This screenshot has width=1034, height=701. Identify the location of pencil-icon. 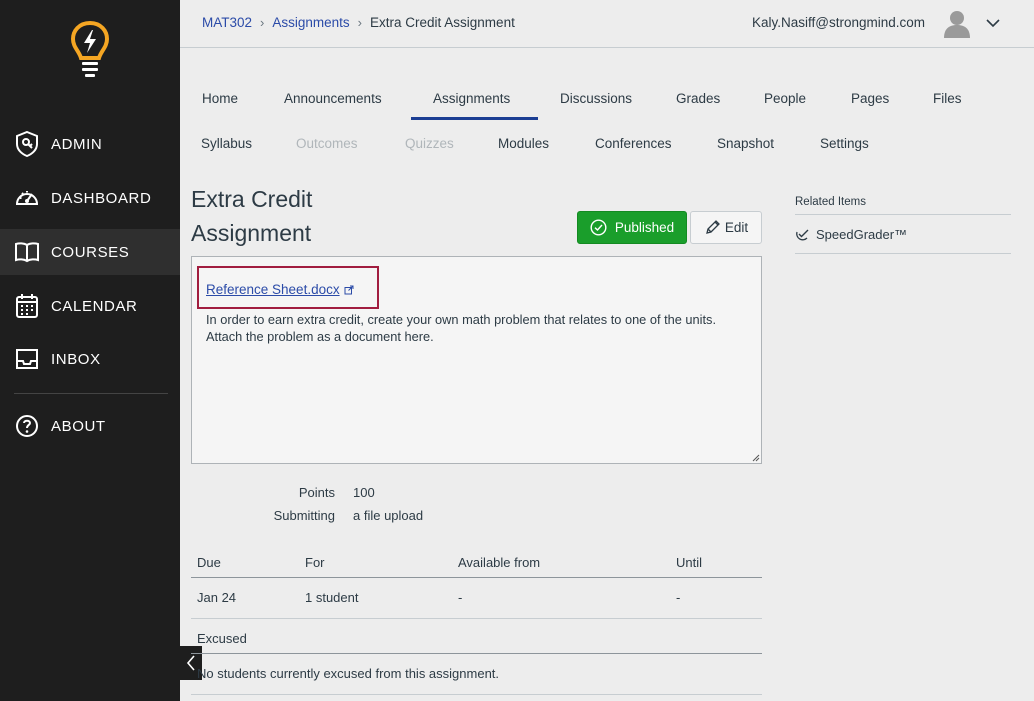
(712, 227).